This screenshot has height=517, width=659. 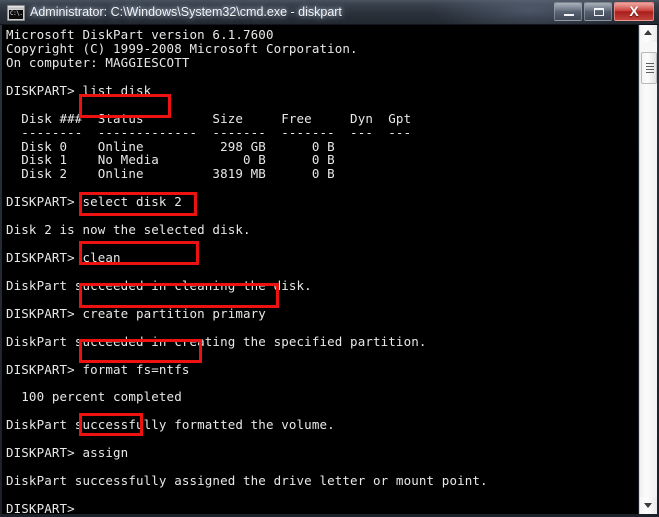 I want to click on console-line: DISKPART>, so click(x=40, y=507).